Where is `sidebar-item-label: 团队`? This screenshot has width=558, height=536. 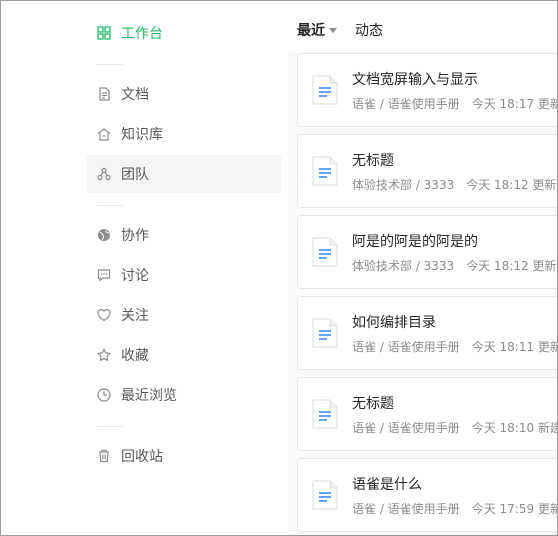
sidebar-item-label: 团队 is located at coordinates (135, 175).